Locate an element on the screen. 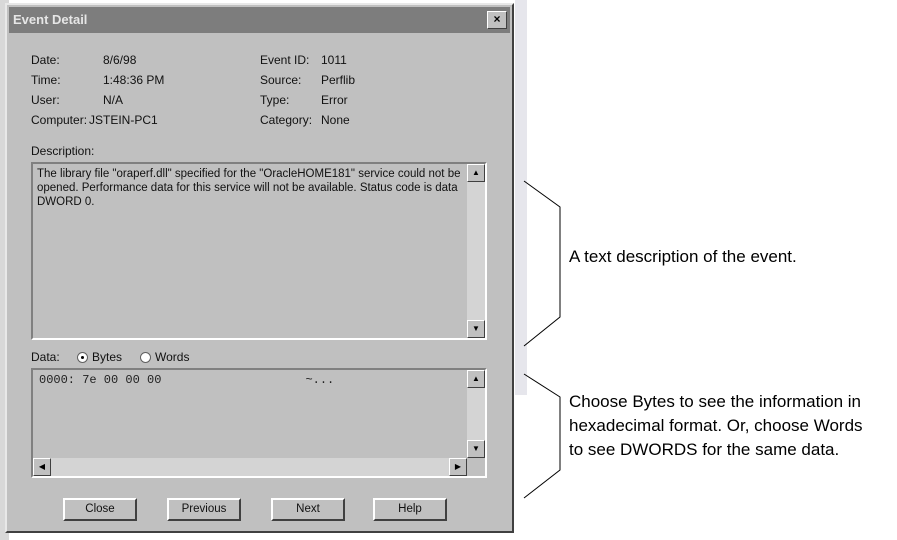 The height and width of the screenshot is (540, 897). data-bracket is located at coordinates (542, 436).